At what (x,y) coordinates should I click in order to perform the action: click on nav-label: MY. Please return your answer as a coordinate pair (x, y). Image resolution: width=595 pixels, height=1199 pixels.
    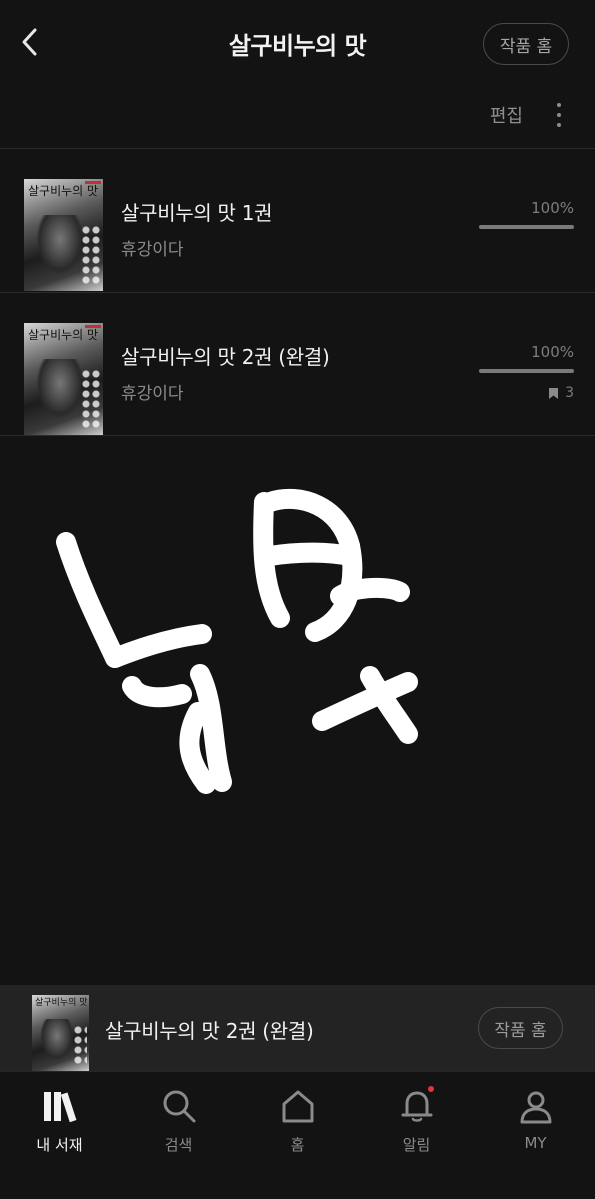
    Looking at the image, I should click on (535, 1143).